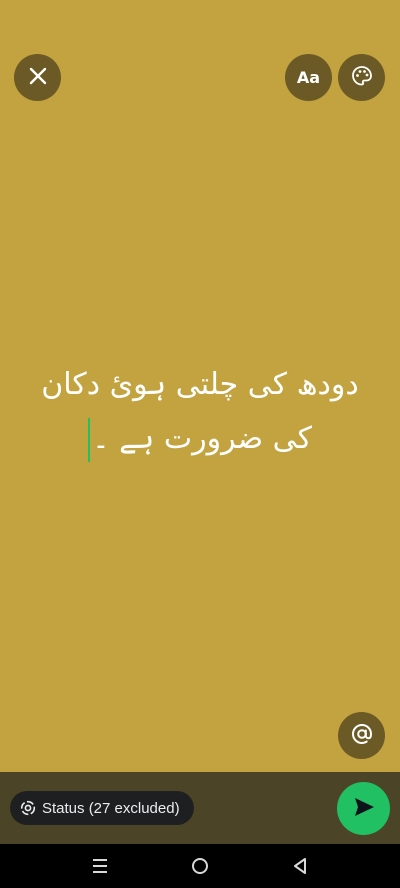 The image size is (400, 888). I want to click on home-button, so click(200, 866).